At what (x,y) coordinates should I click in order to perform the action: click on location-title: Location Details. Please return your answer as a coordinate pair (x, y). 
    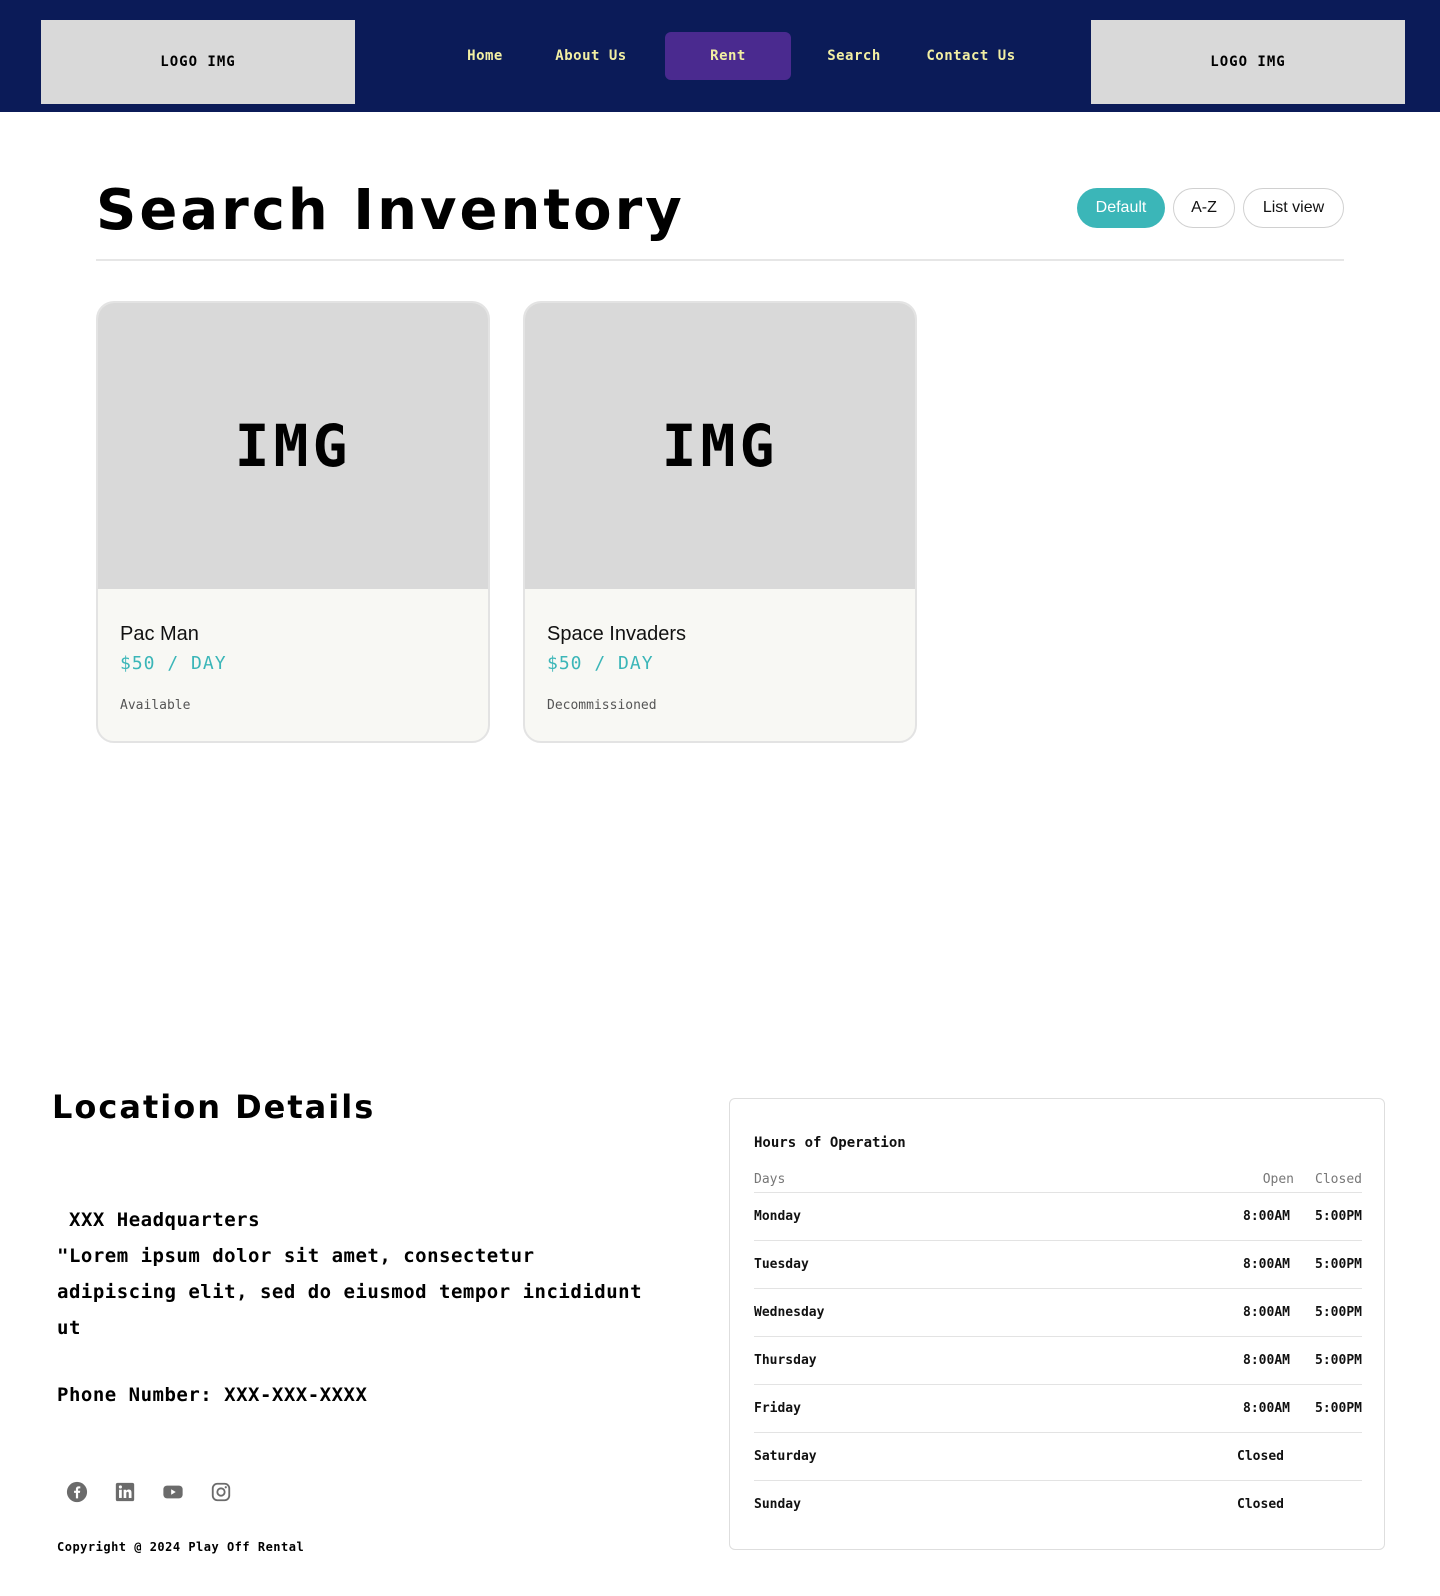
    Looking at the image, I should click on (214, 1107).